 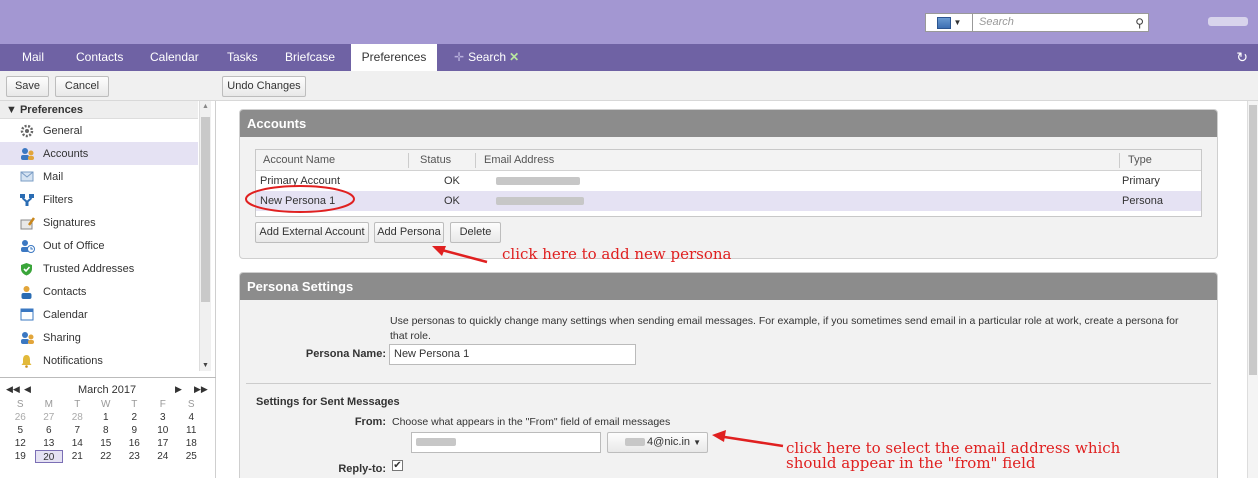 What do you see at coordinates (73, 360) in the screenshot?
I see `sidebar-item-label: Notifications` at bounding box center [73, 360].